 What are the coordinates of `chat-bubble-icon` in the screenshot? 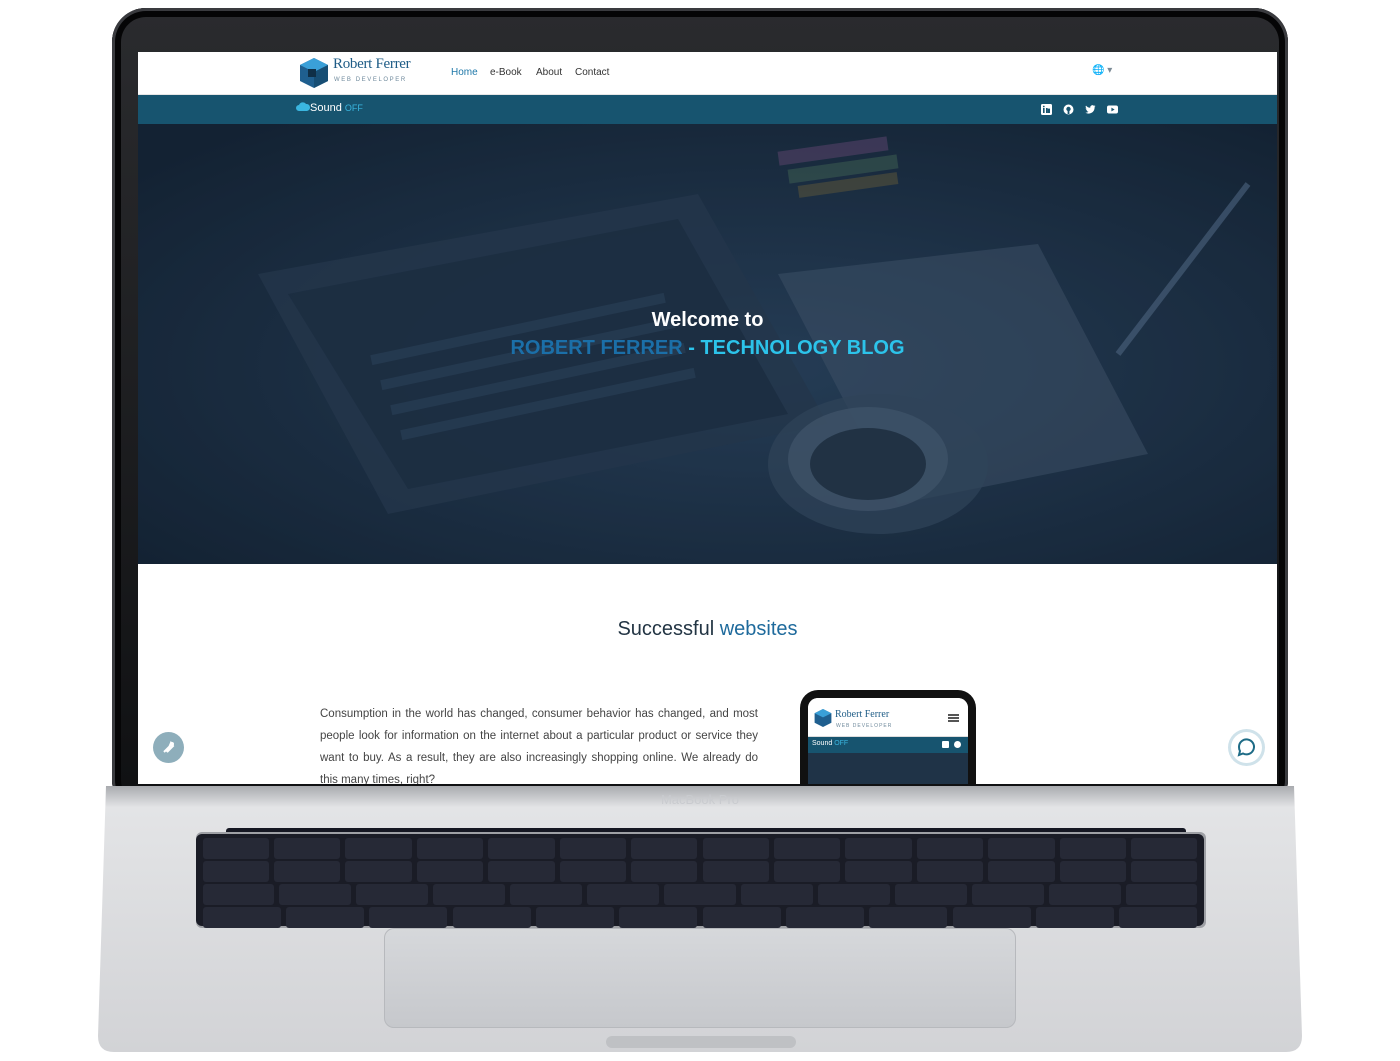 It's located at (1246, 747).